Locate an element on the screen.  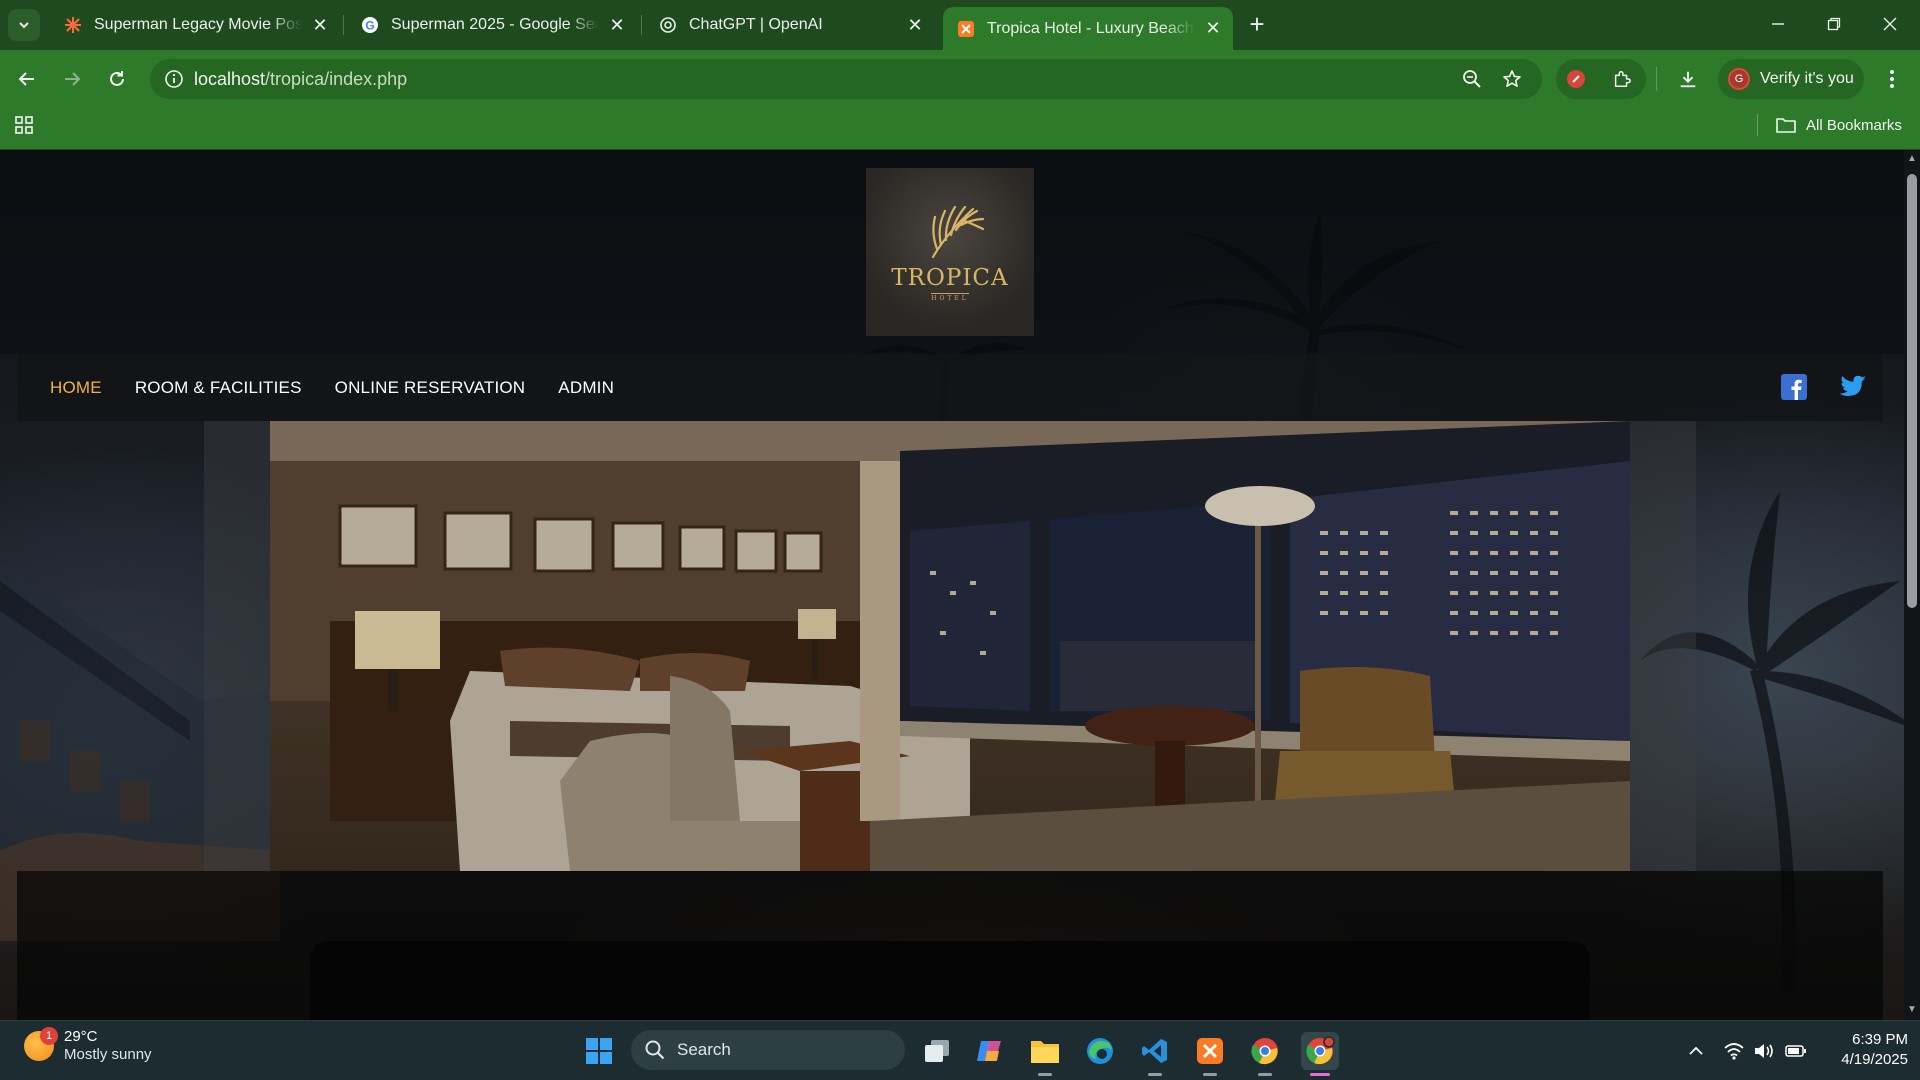
openai-icon is located at coordinates (668, 25).